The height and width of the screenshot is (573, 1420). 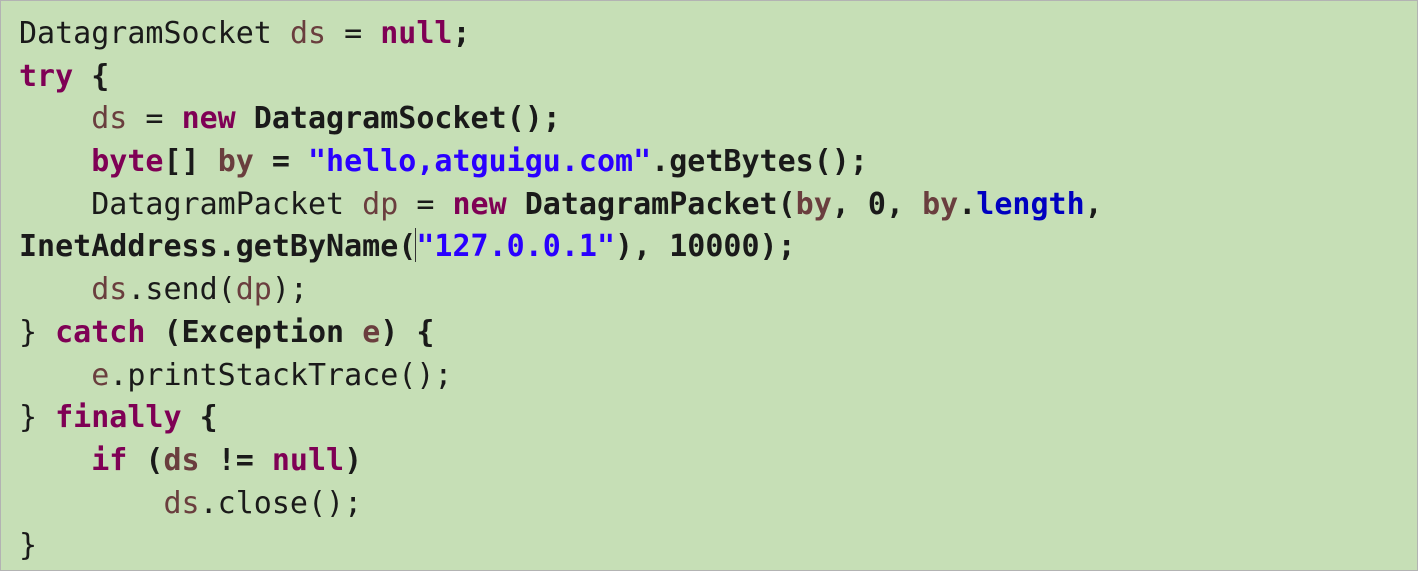 What do you see at coordinates (191, 204) in the screenshot?
I see `code-token: DatagramPacket` at bounding box center [191, 204].